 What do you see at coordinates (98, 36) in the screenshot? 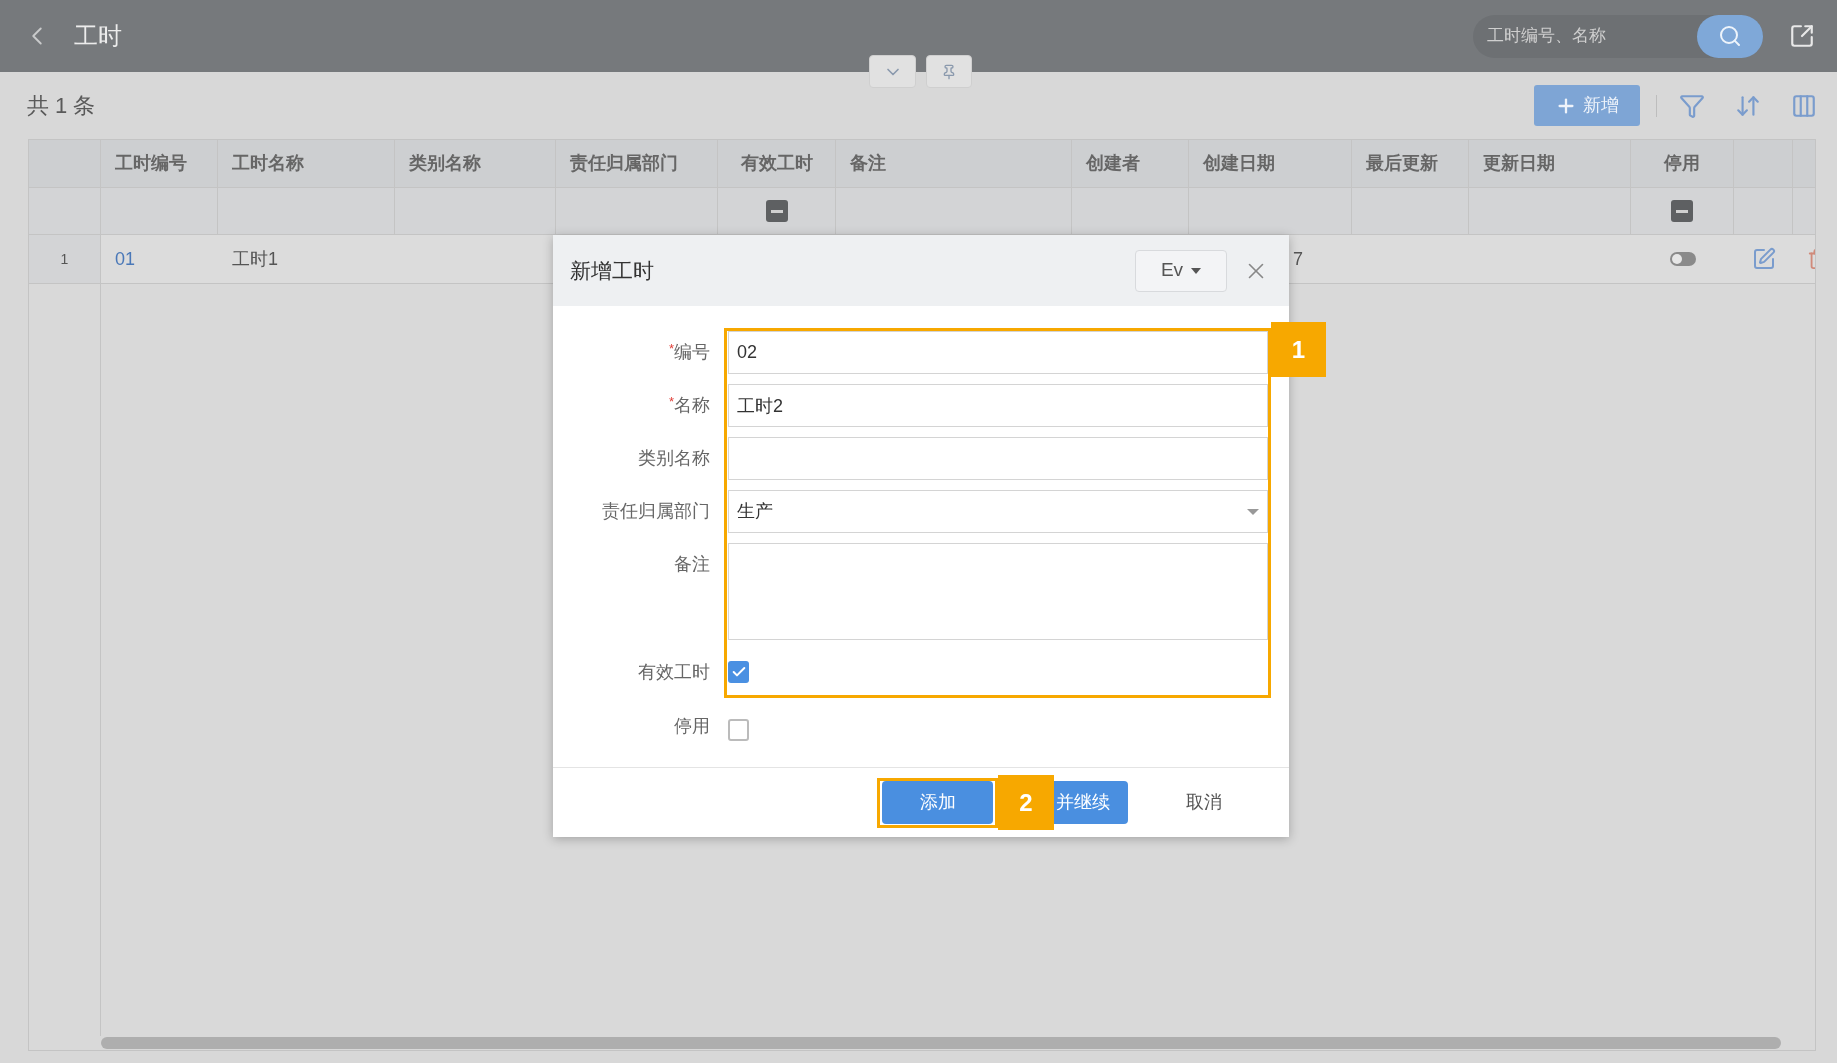
I see `page-title: 工时` at bounding box center [98, 36].